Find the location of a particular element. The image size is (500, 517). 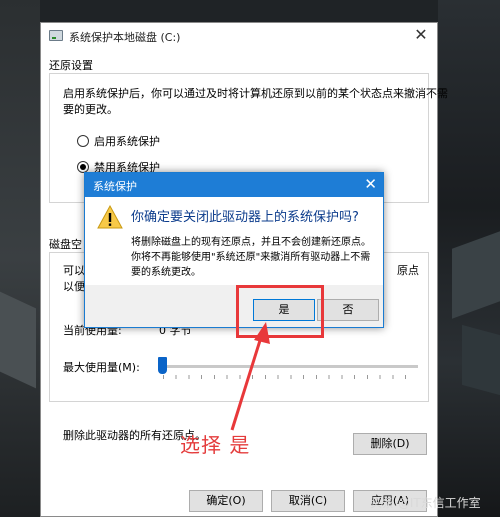

cancel-button: 取消(C) is located at coordinates (308, 501).